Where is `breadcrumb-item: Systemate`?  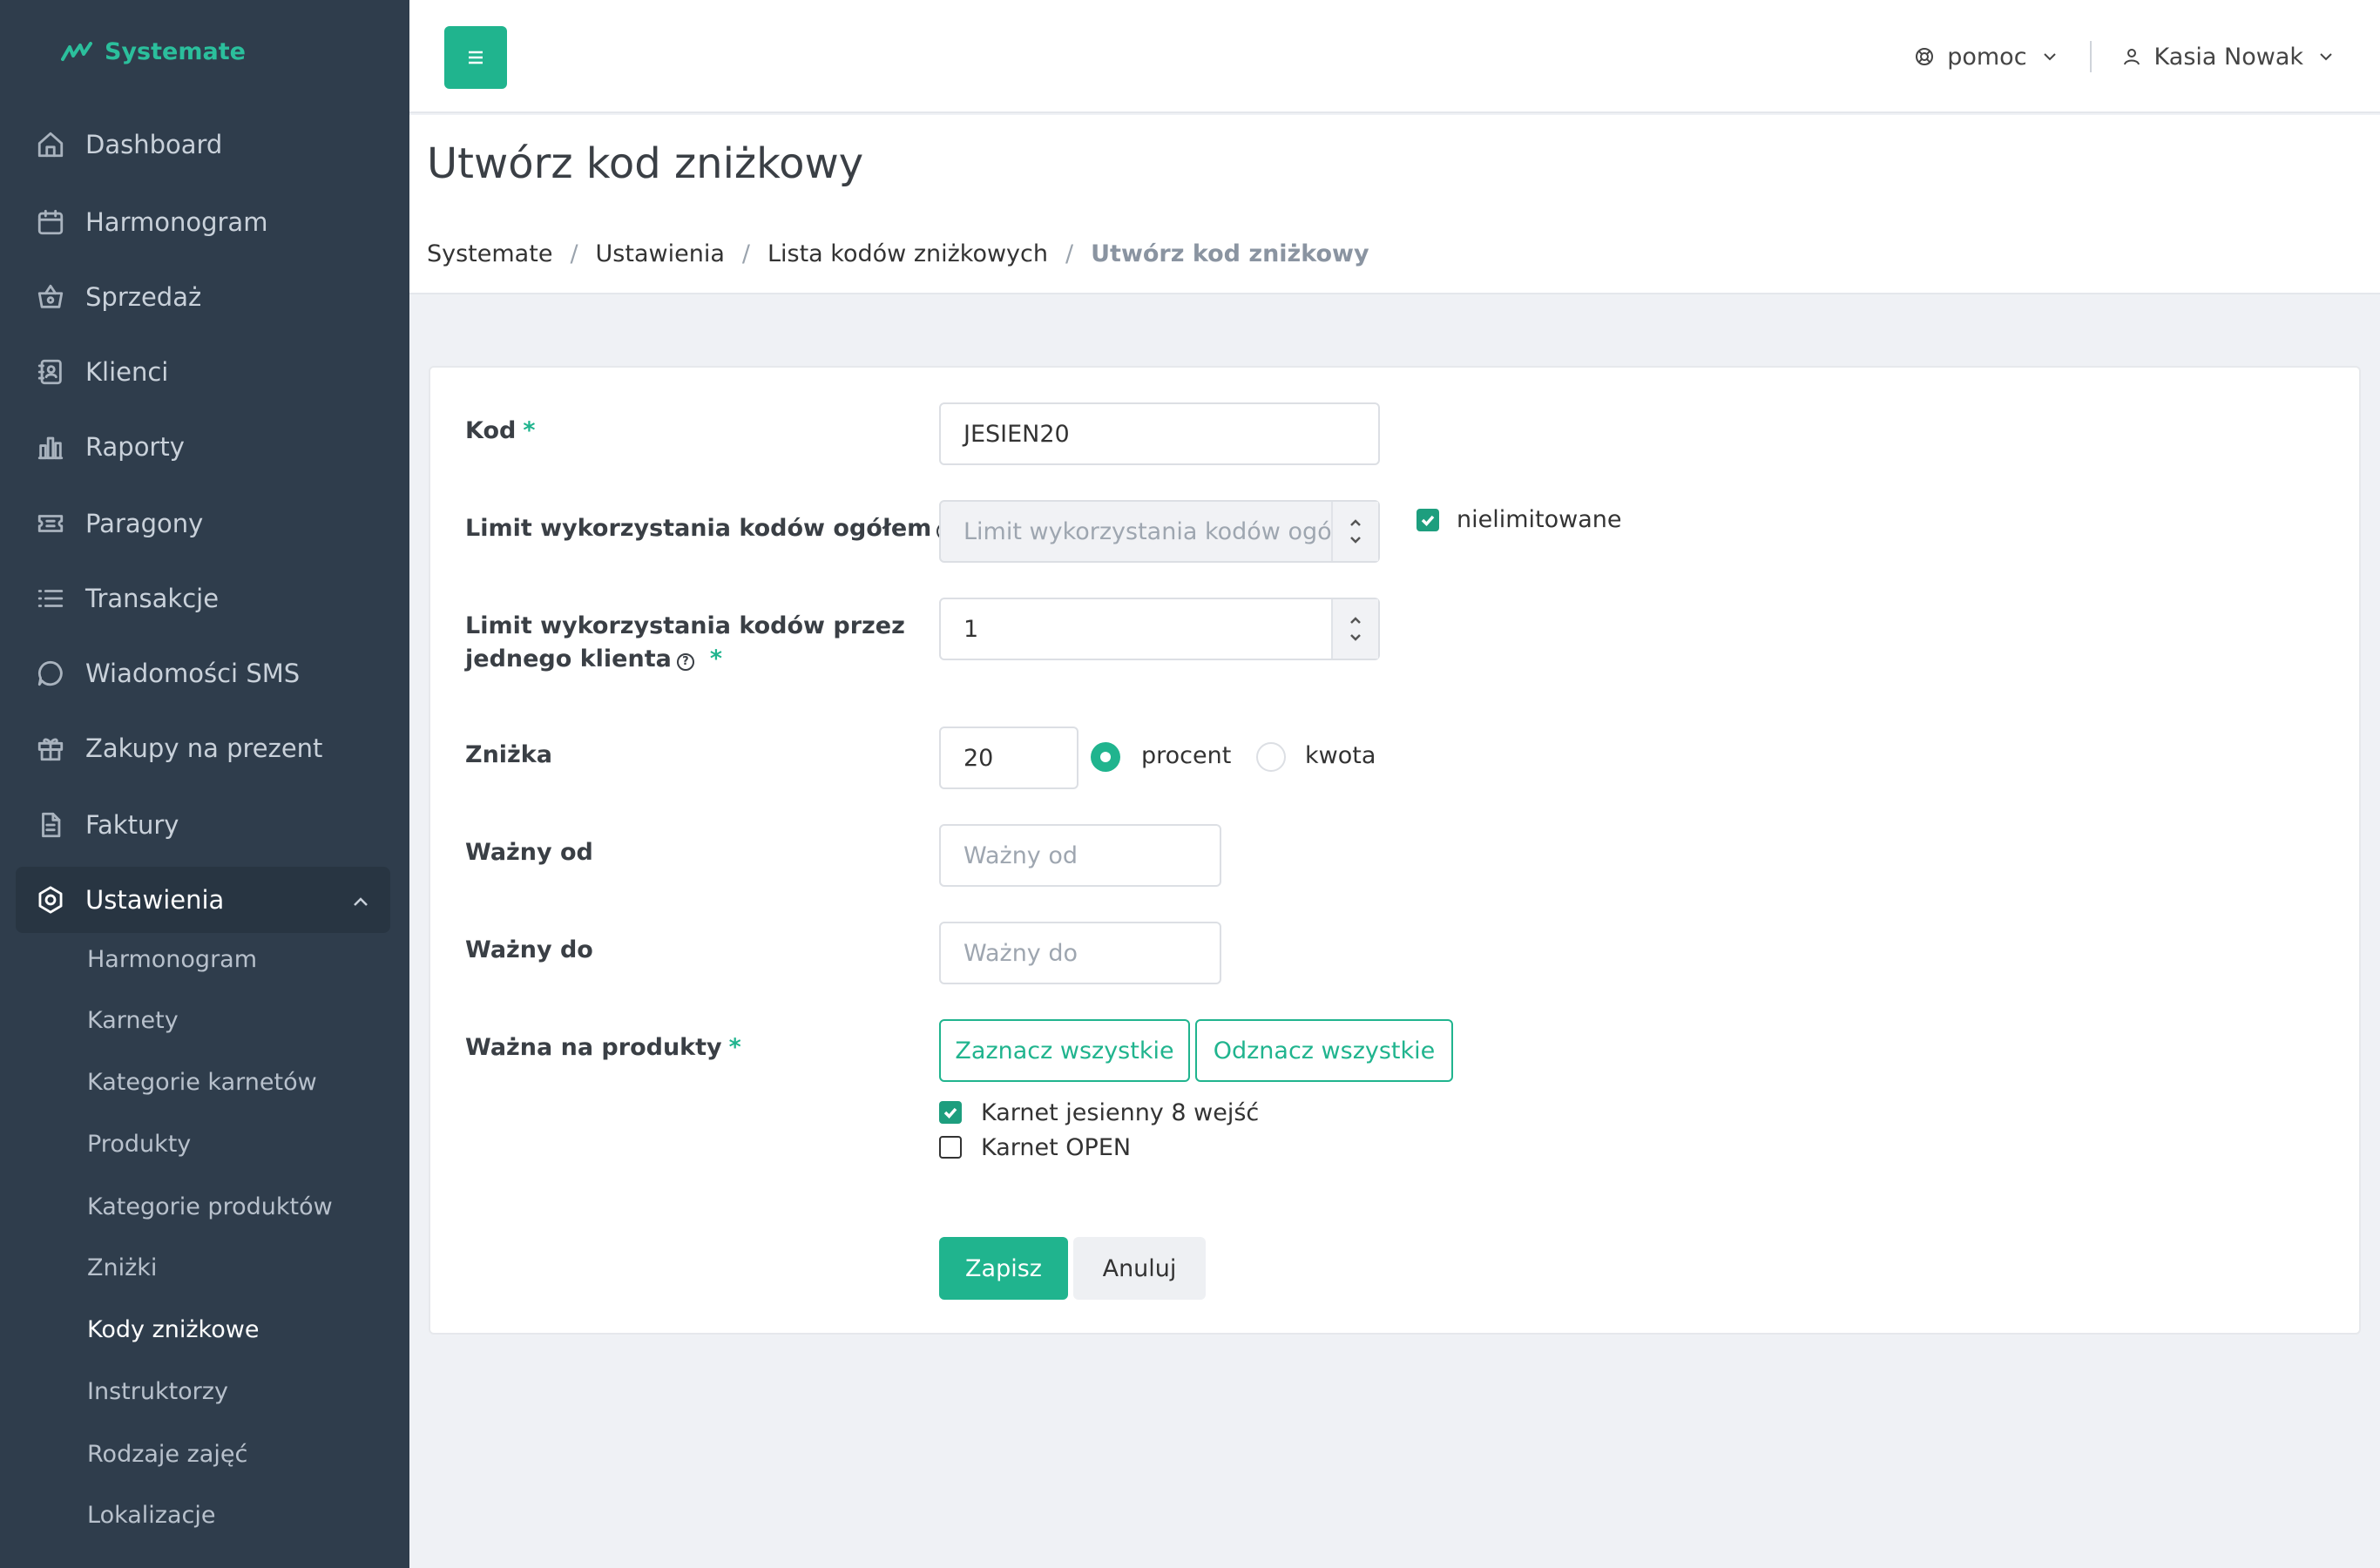 breadcrumb-item: Systemate is located at coordinates (489, 253).